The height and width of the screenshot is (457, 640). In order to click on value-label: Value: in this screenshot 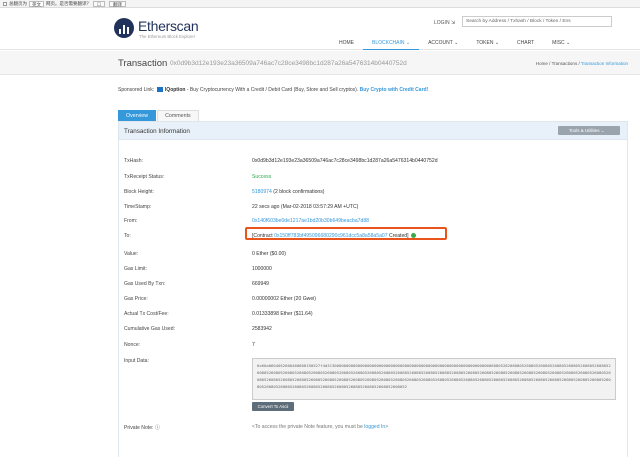, I will do `click(131, 254)`.